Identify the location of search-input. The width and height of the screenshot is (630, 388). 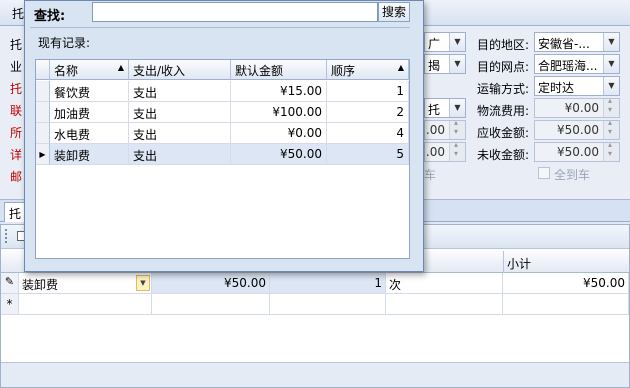
(235, 12).